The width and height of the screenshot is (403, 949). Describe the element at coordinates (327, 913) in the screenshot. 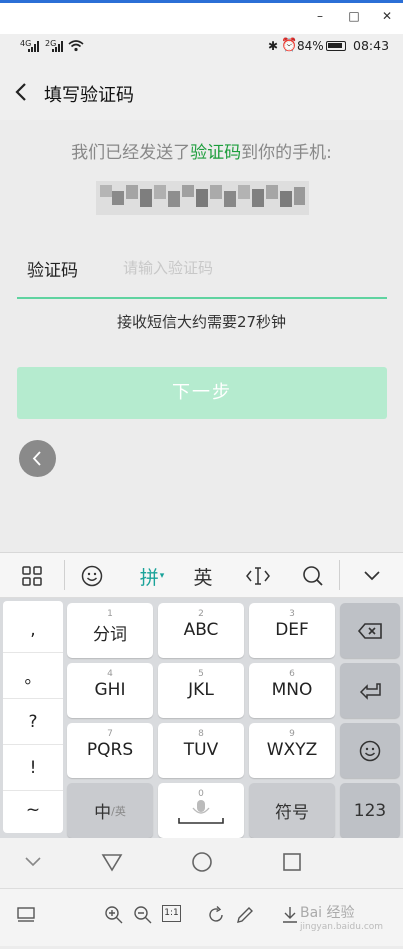

I see `watermark-text: Bai 经验` at that location.